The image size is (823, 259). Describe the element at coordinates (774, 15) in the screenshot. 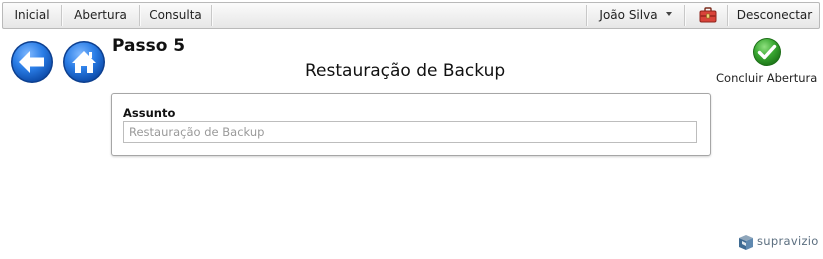

I see `logout-link: Desconectar` at that location.